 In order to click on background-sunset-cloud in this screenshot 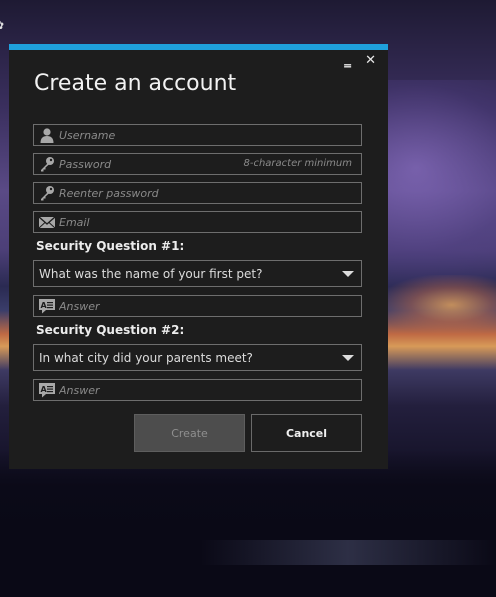, I will do `click(438, 305)`.